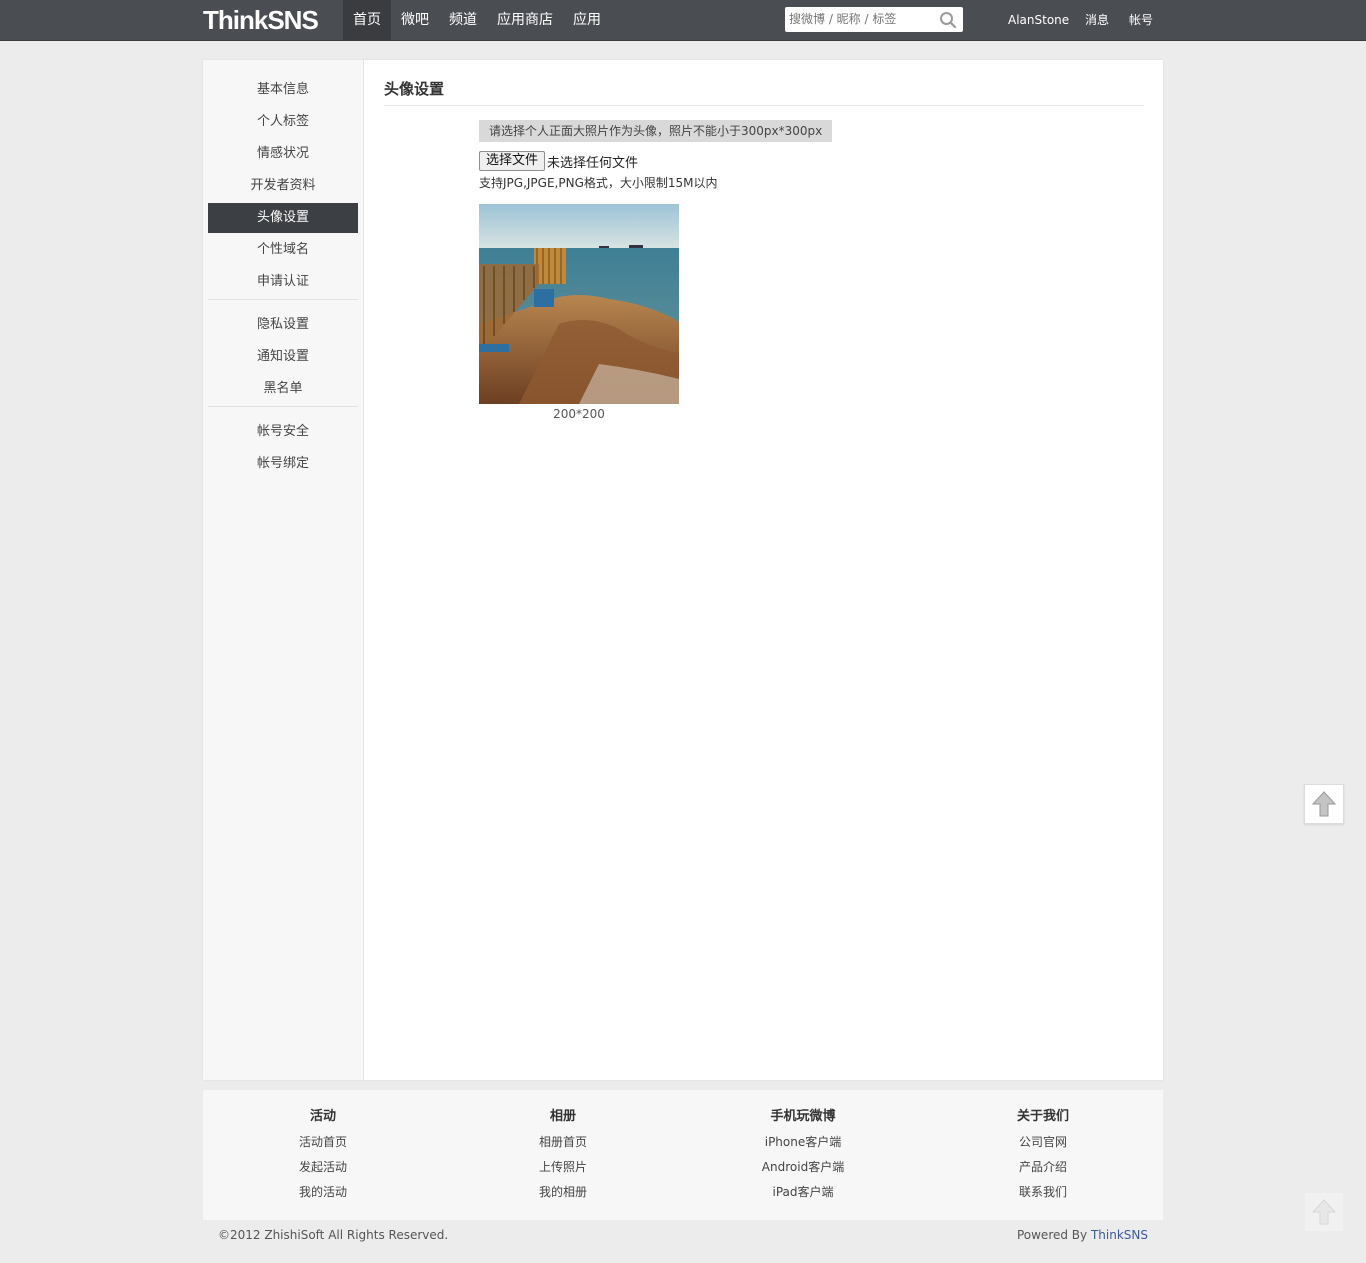 The height and width of the screenshot is (1263, 1366). Describe the element at coordinates (283, 250) in the screenshot. I see `sidebar-item-domain: 个性域名` at that location.